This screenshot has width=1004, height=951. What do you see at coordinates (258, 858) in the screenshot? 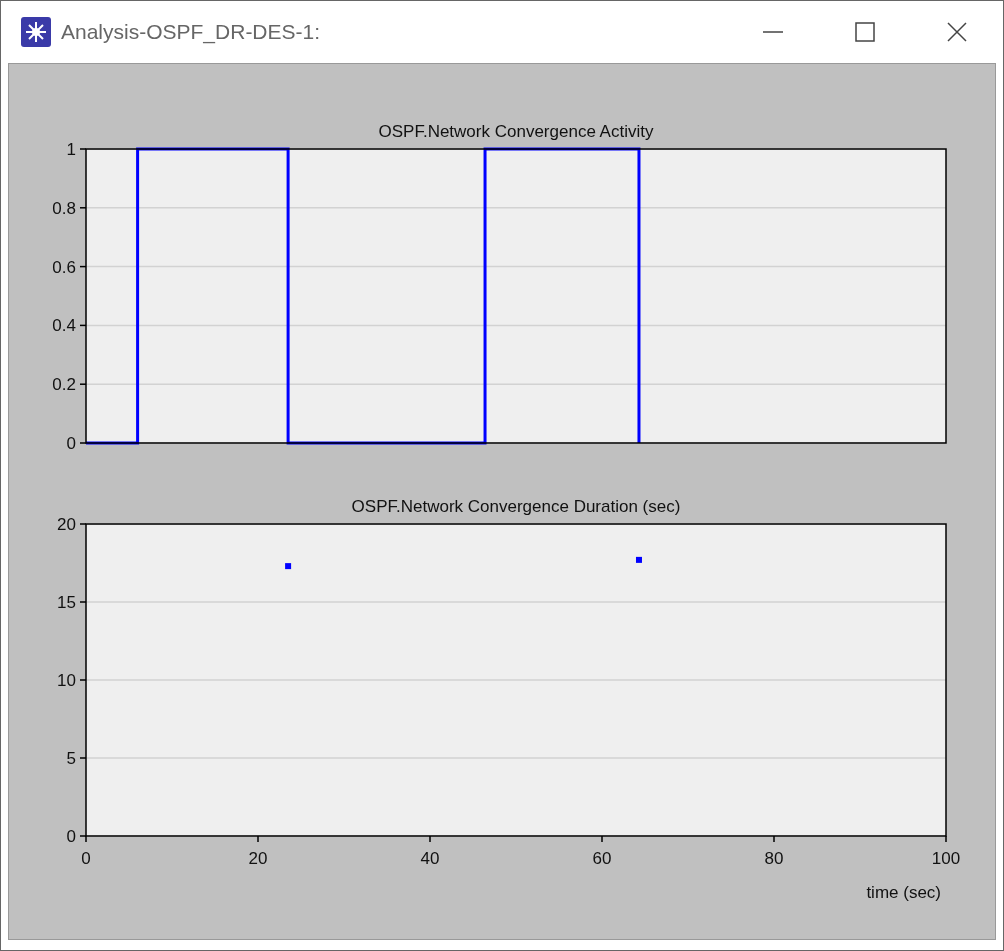
I see `x-tick-label: 20` at bounding box center [258, 858].